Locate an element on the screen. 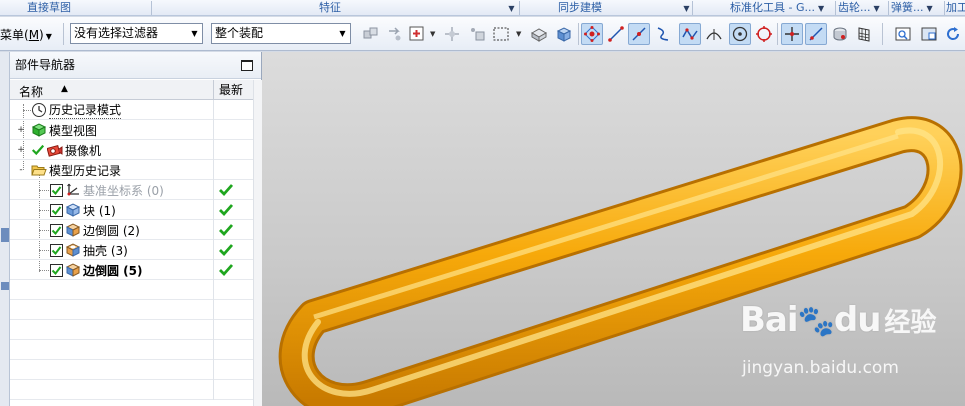 This screenshot has height=406, width=965. snap-points-icon is located at coordinates (592, 34).